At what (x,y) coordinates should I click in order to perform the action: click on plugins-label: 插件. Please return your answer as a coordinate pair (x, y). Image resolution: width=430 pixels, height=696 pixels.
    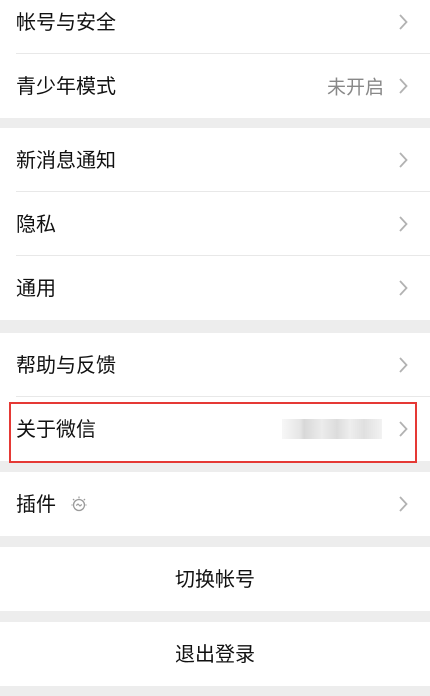
    Looking at the image, I should click on (36, 504).